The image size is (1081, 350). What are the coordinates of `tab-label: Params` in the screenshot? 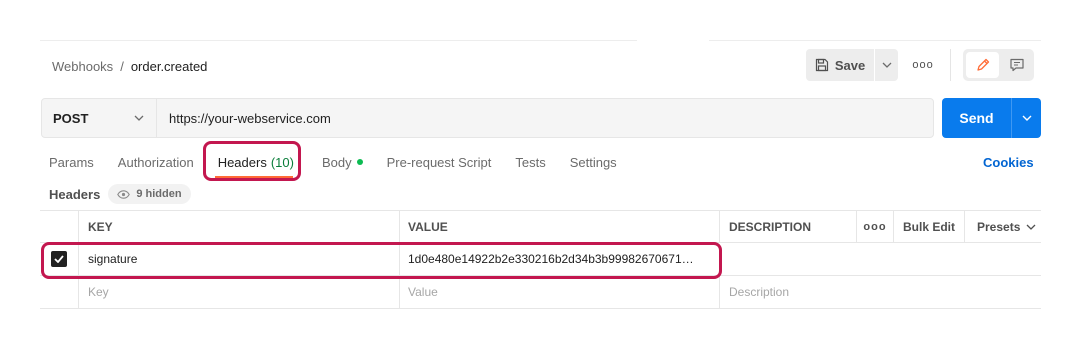 It's located at (71, 162).